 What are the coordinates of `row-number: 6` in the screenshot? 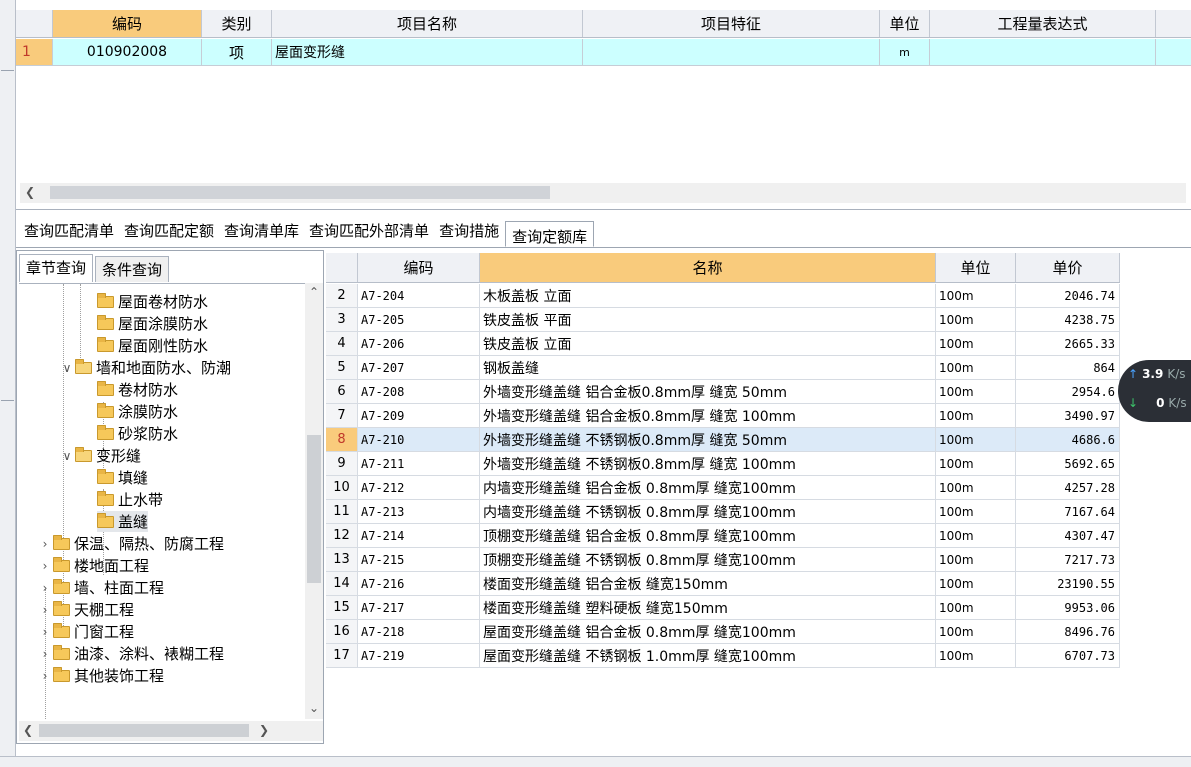 It's located at (342, 391).